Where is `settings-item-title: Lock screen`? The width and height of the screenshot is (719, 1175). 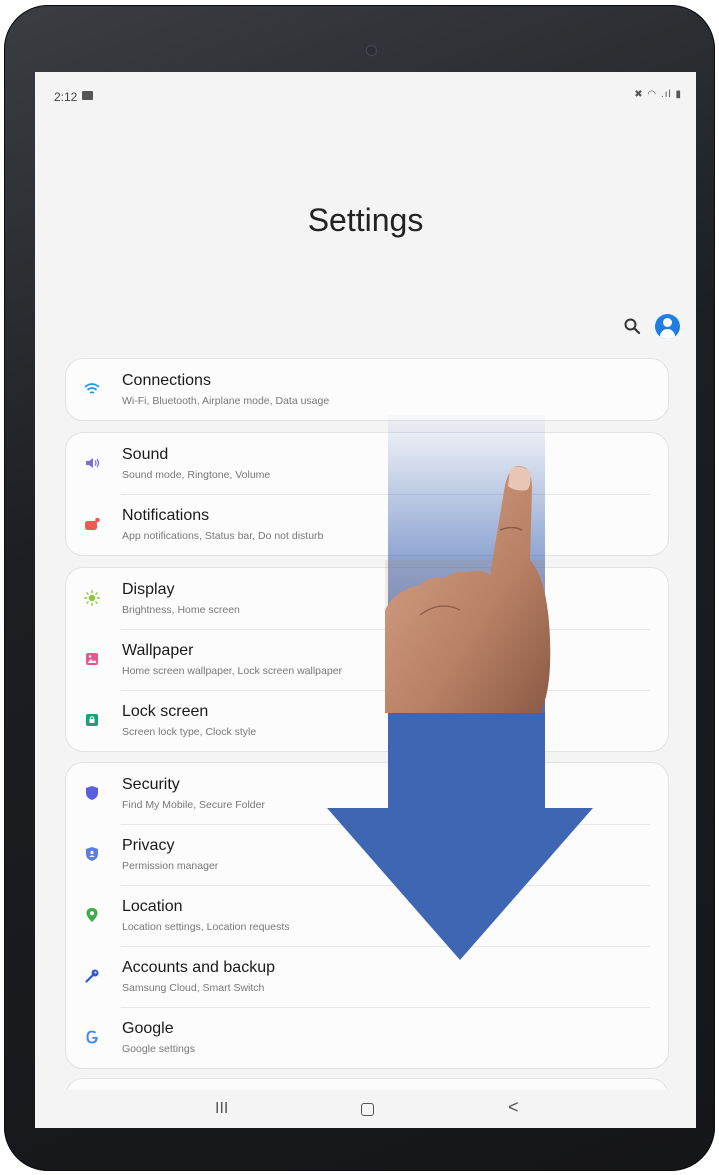
settings-item-title: Lock screen is located at coordinates (165, 711).